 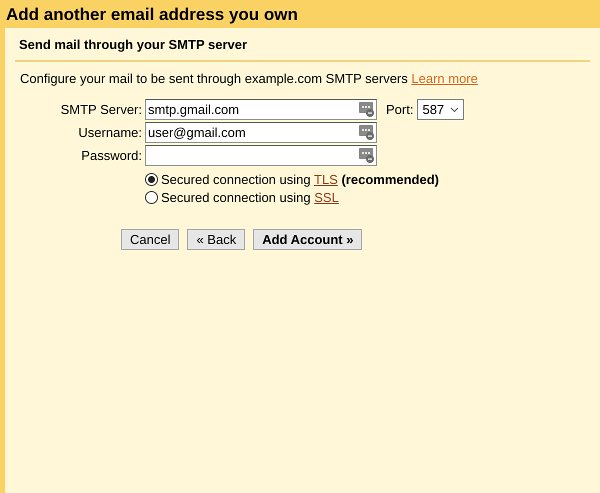 I want to click on text-field: user@gmail.com, so click(x=261, y=132).